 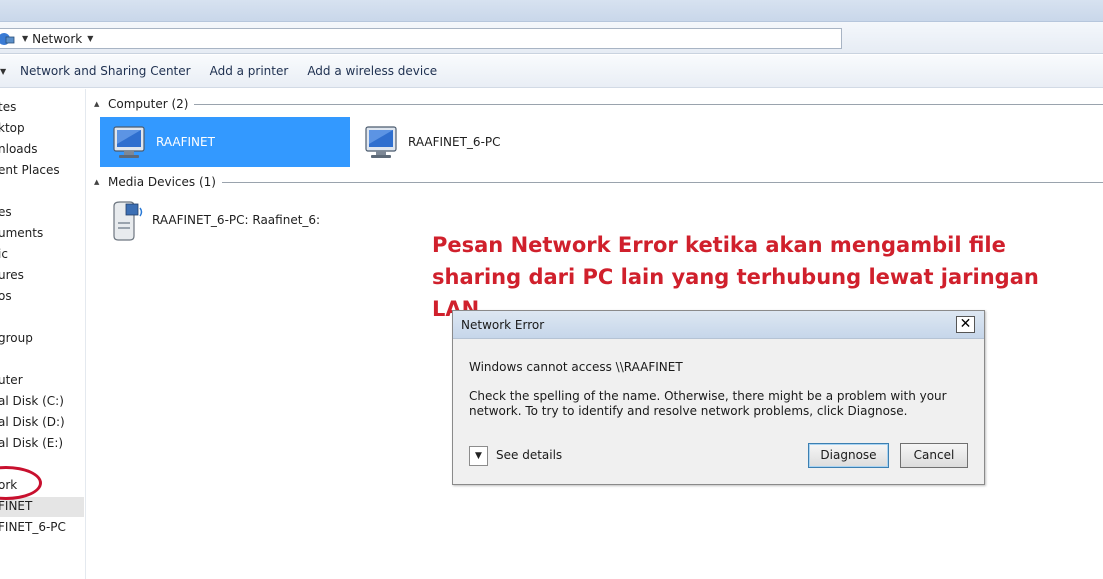 I want to click on diagnose-button: Diagnose, so click(x=848, y=455).